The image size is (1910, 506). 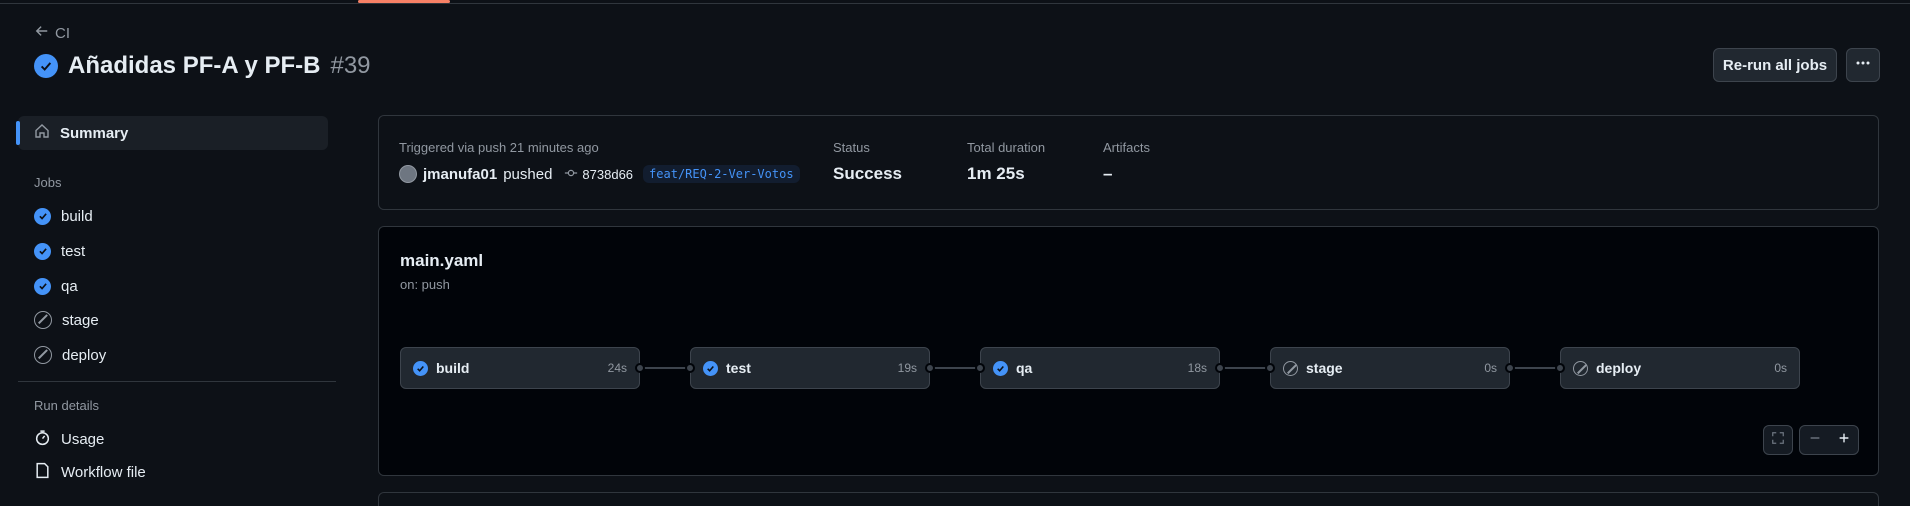 I want to click on zoom-out-icon, so click(x=1814, y=437).